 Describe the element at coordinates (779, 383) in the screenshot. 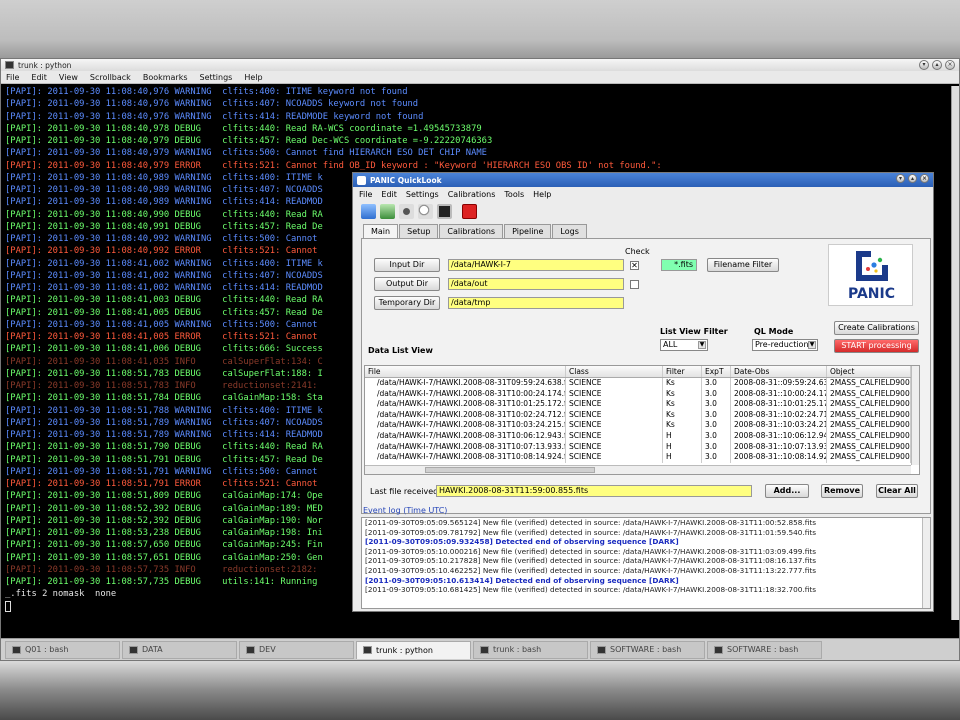

I see `table-cell: 2008-08-31::09:59:24.6373` at that location.